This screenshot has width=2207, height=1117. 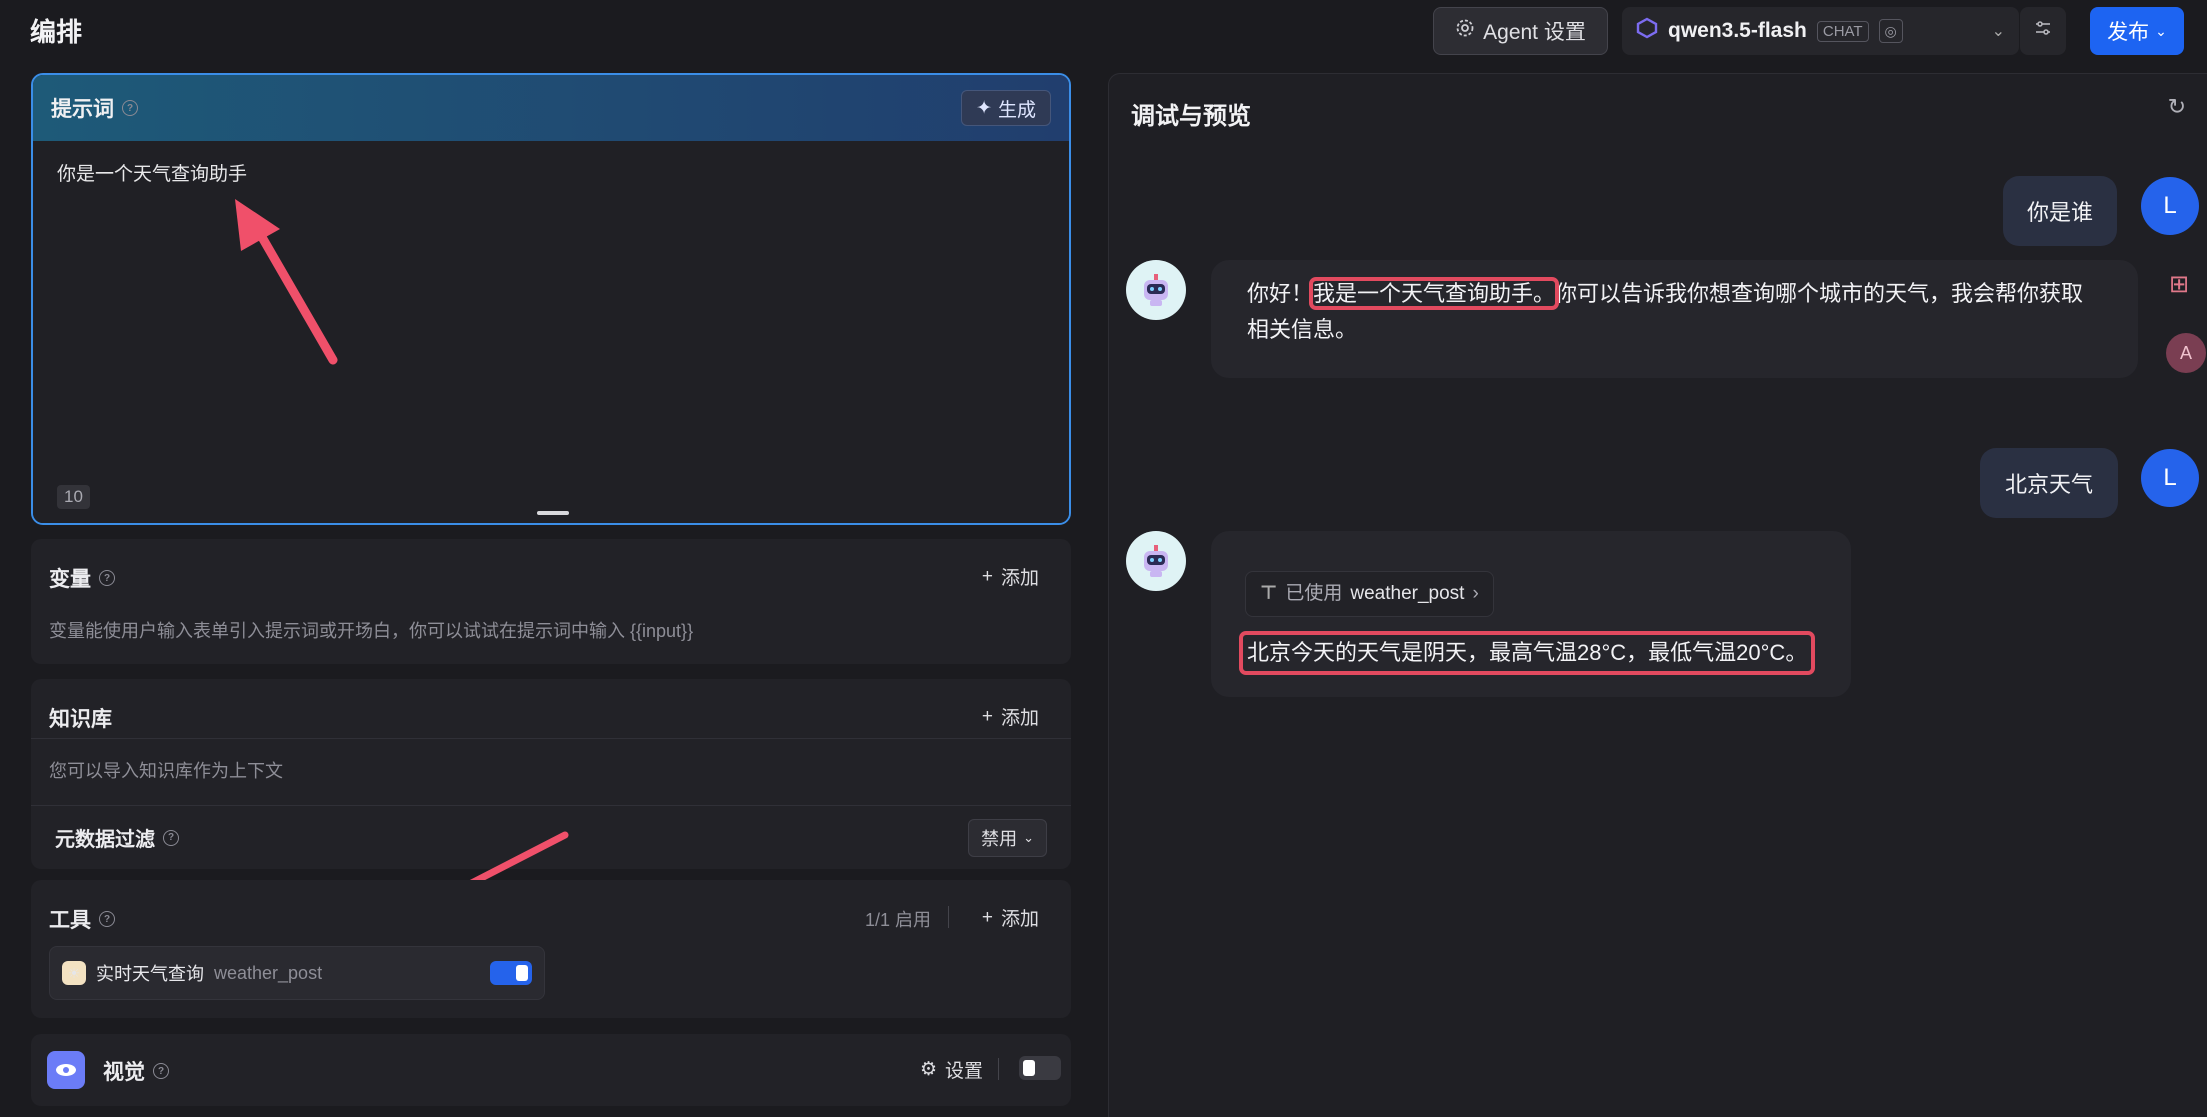 I want to click on sliders-icon, so click(x=2043, y=31).